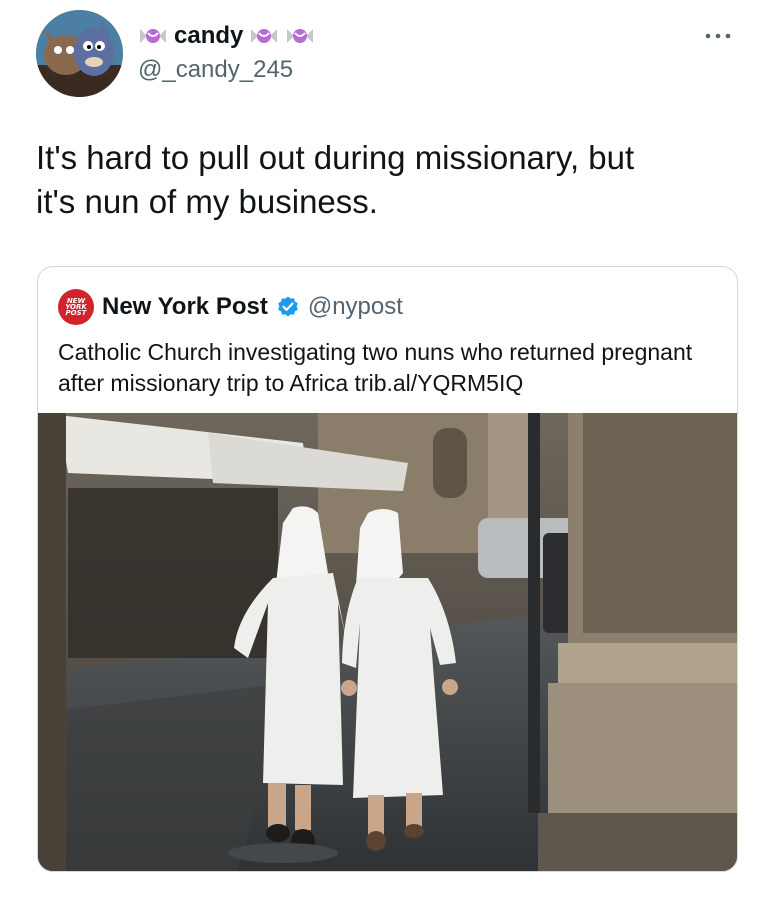  I want to click on quoted-tweet-header: NEW YORK POST New York Post @nypost, so click(230, 307).